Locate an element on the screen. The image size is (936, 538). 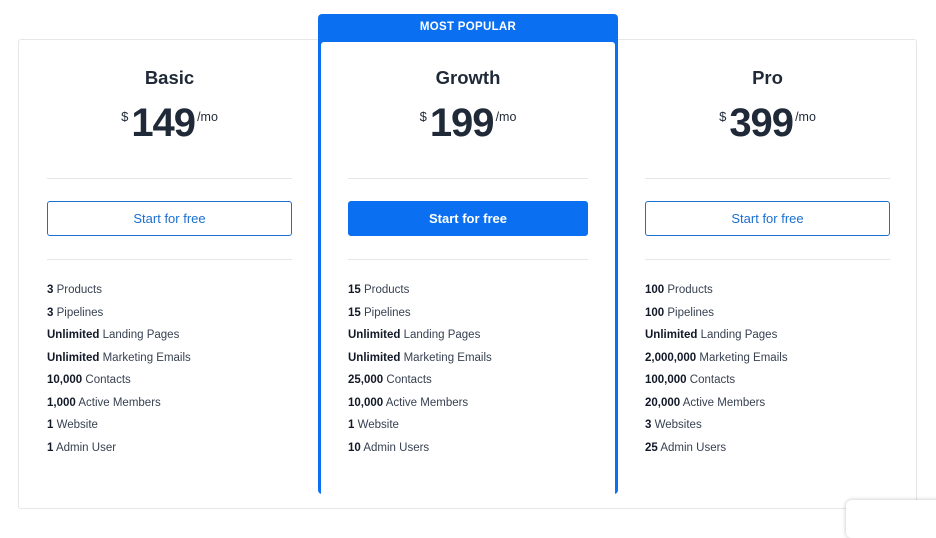
price-amount: 399 is located at coordinates (761, 123).